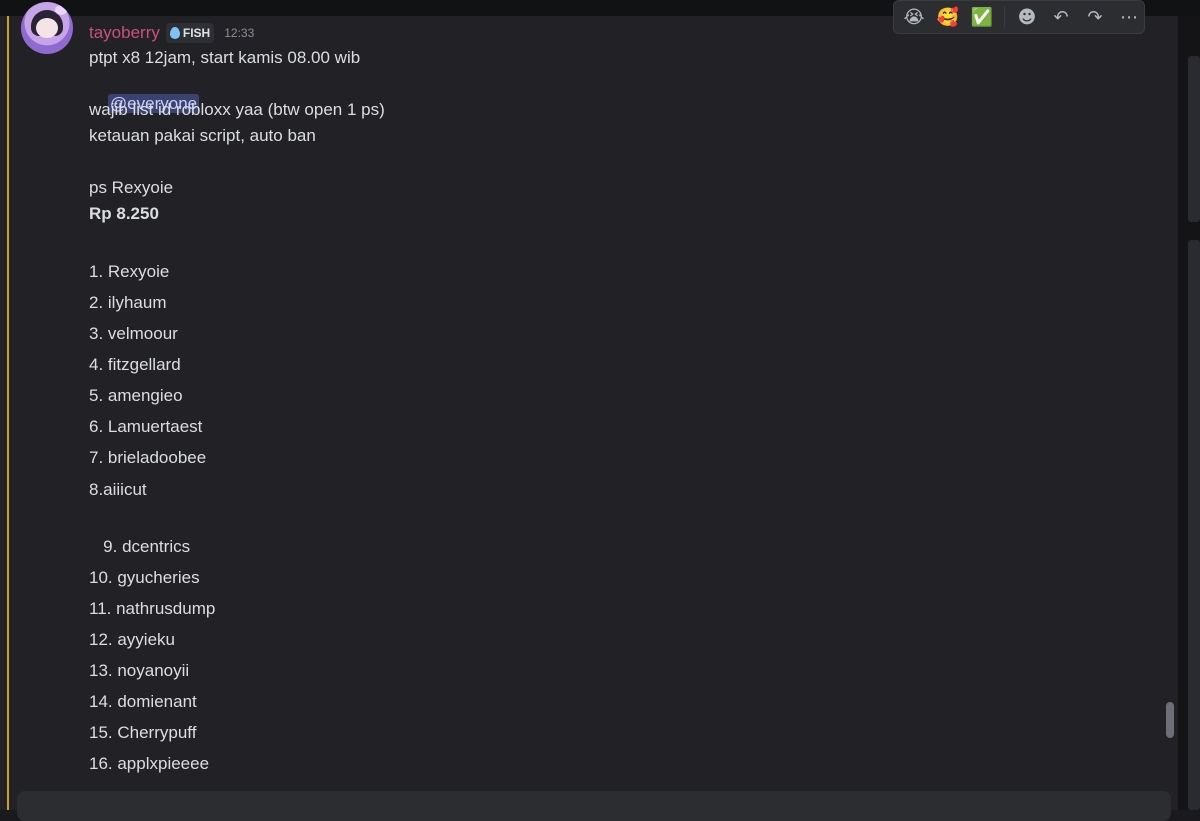  I want to click on list-item: 5. amengieo, so click(136, 395).